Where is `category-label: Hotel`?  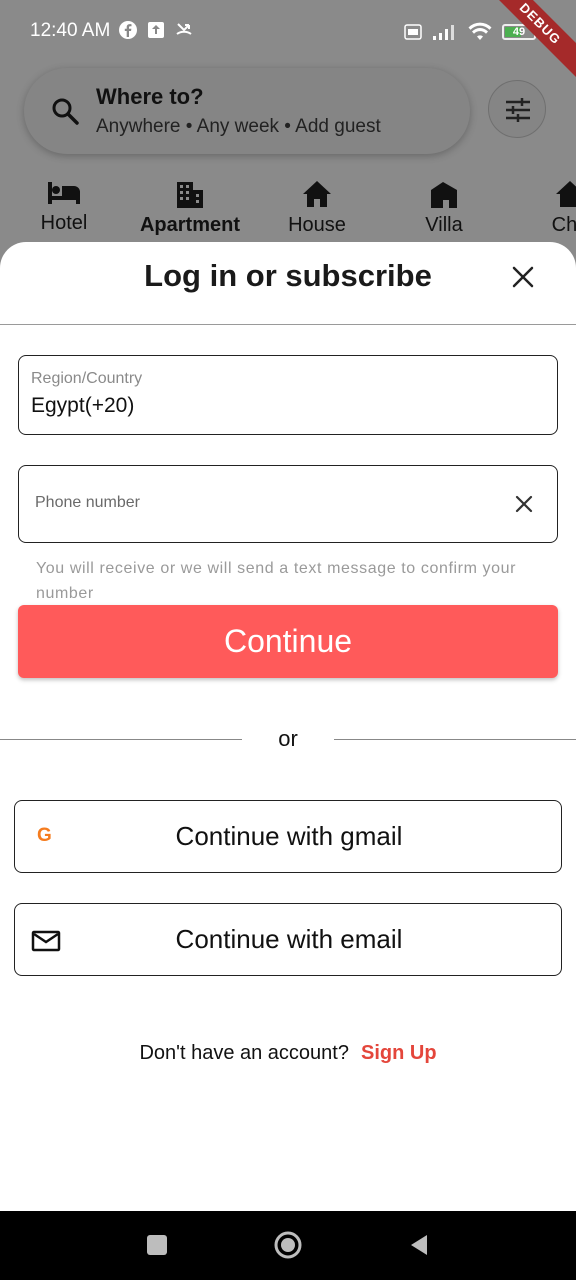 category-label: Hotel is located at coordinates (64, 223).